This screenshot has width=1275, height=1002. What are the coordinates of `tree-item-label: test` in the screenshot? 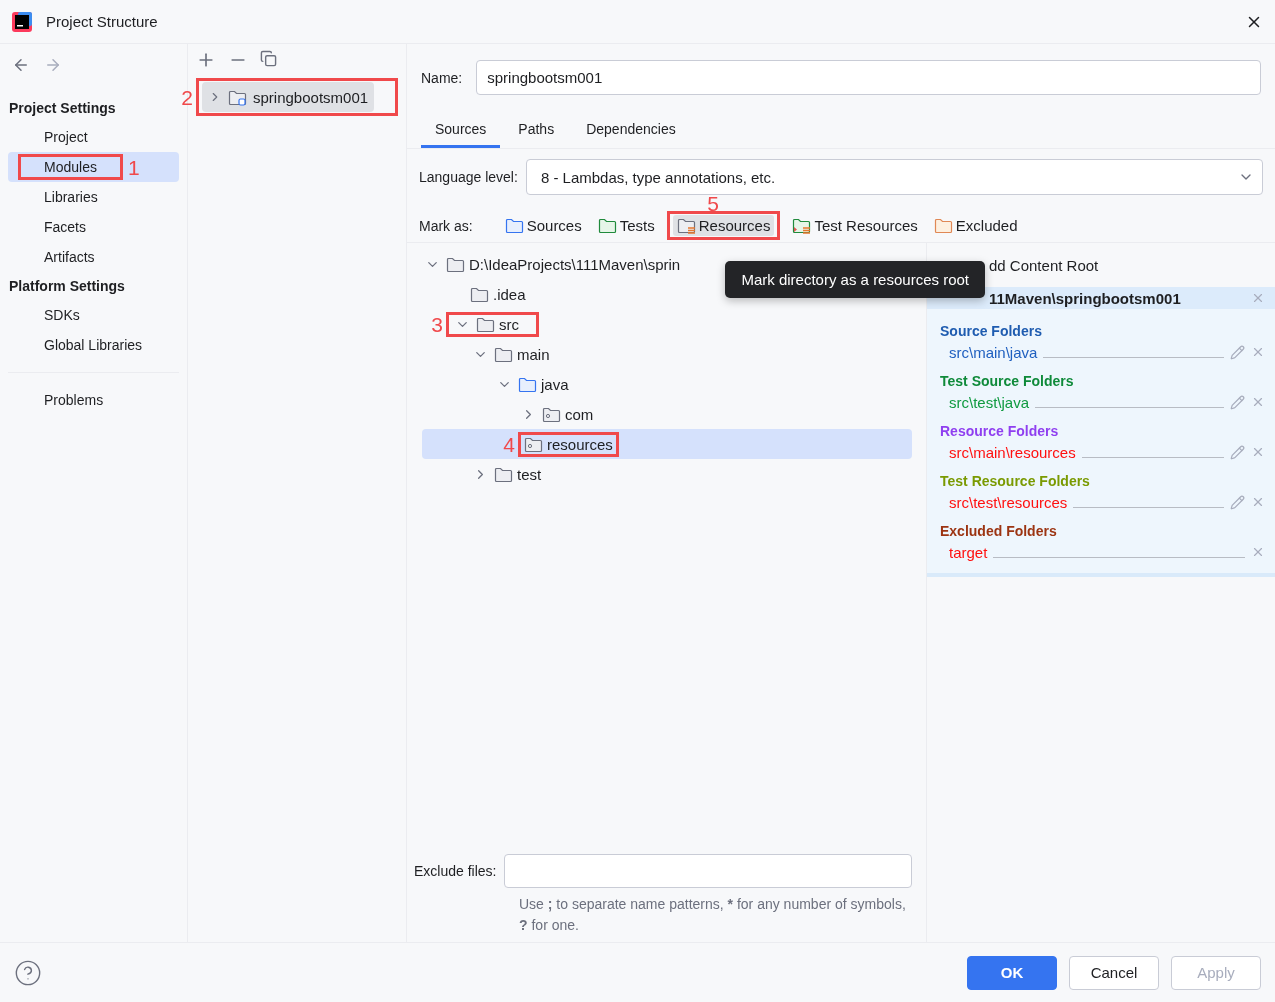 It's located at (529, 474).